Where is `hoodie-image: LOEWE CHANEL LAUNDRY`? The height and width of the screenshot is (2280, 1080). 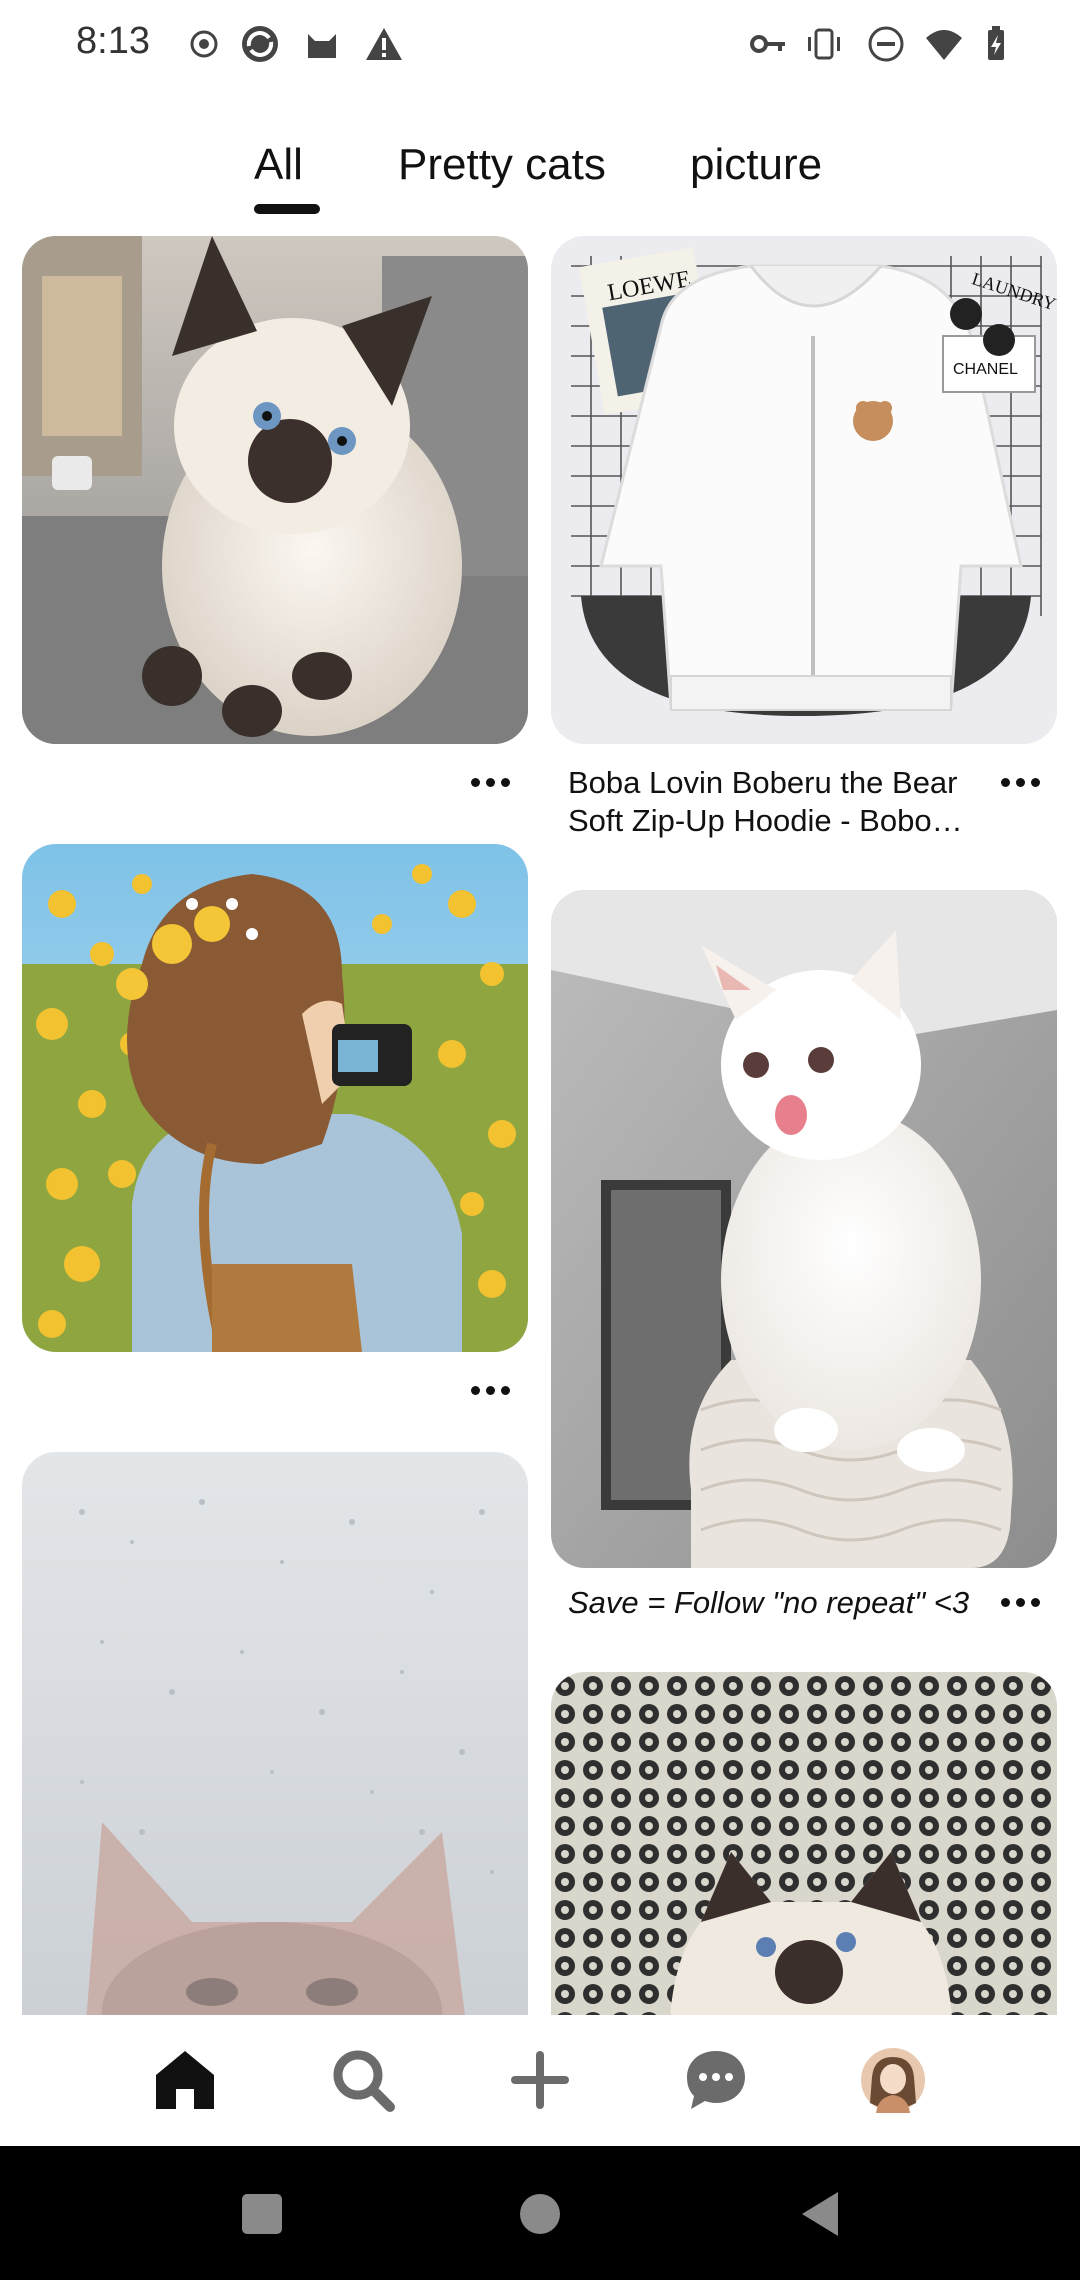 hoodie-image: LOEWE CHANEL LAUNDRY is located at coordinates (804, 490).